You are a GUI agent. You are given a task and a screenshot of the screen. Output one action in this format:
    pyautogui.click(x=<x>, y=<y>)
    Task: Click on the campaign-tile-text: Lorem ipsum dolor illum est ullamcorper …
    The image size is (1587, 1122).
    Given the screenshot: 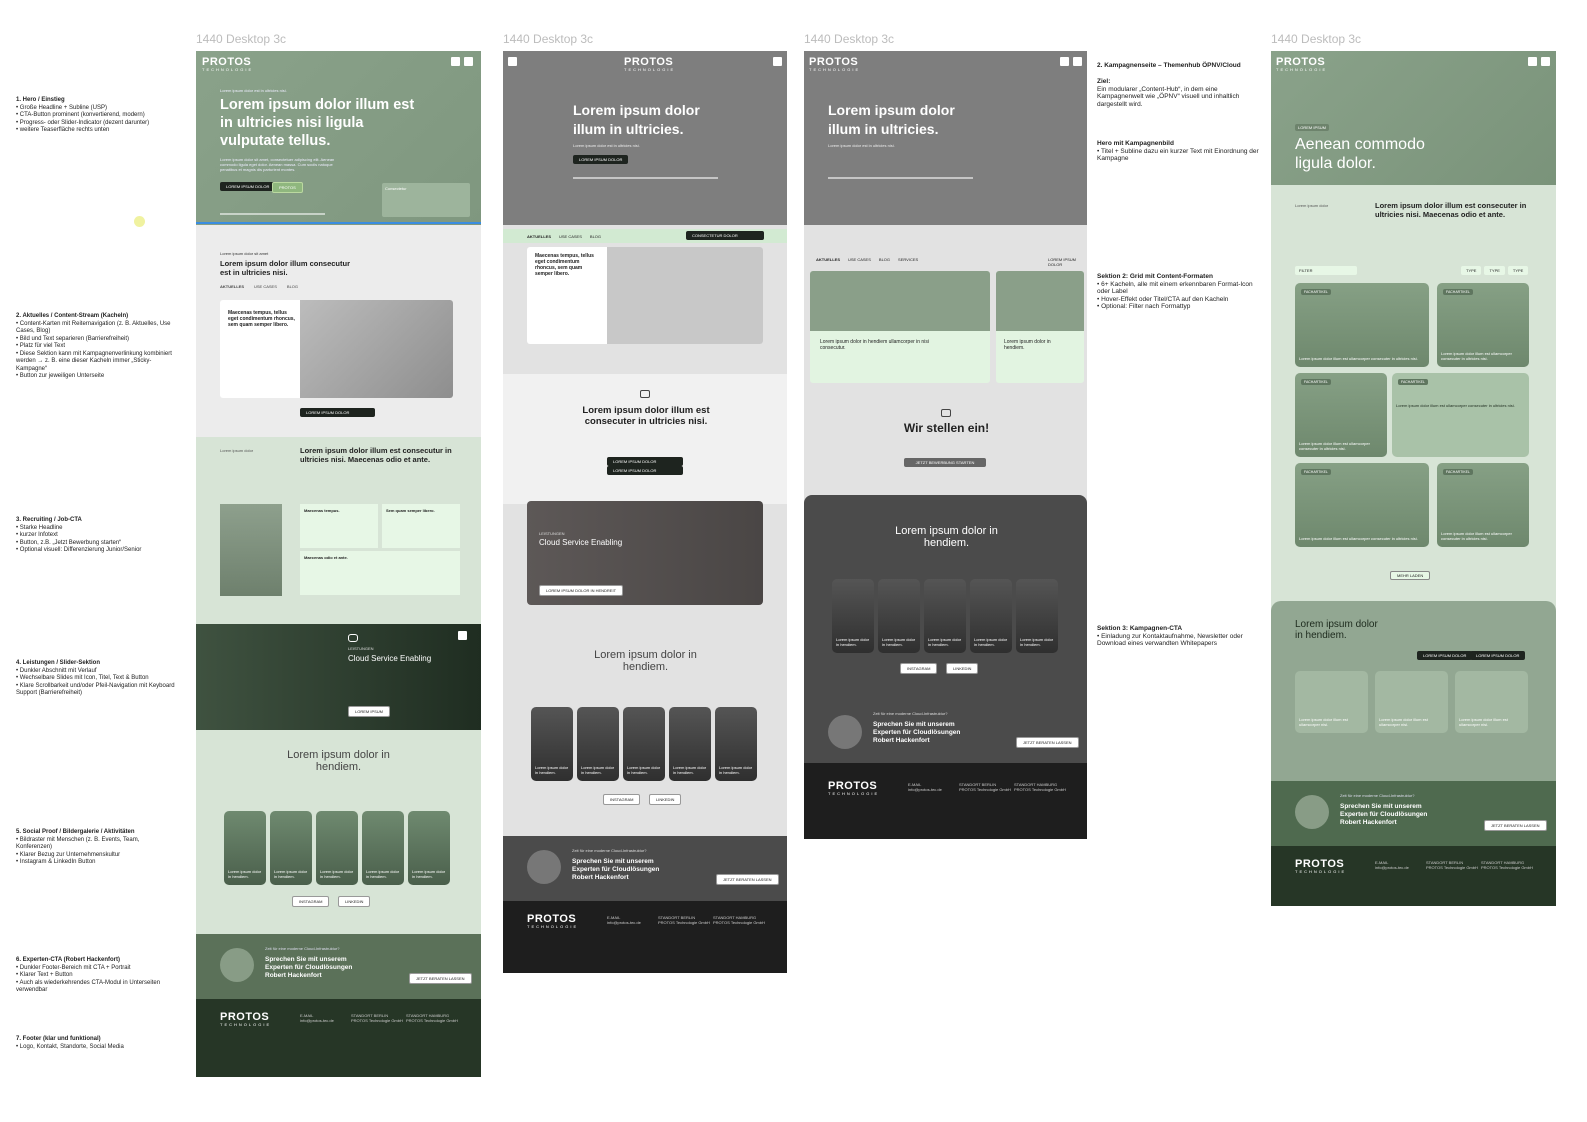 What is the action you would take?
    pyautogui.click(x=1323, y=722)
    